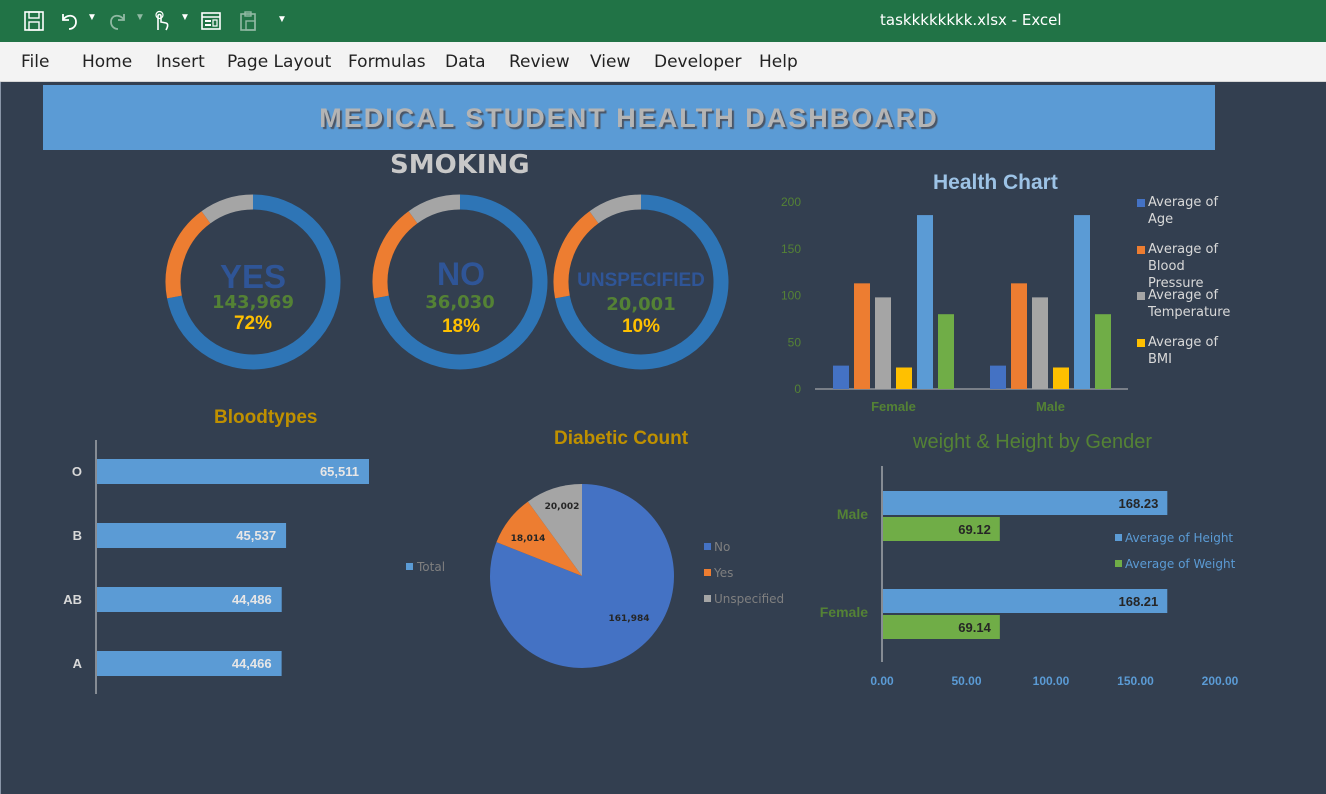 The height and width of the screenshot is (794, 1326). I want to click on wh-legend-label: Average of Weight, so click(1180, 564).